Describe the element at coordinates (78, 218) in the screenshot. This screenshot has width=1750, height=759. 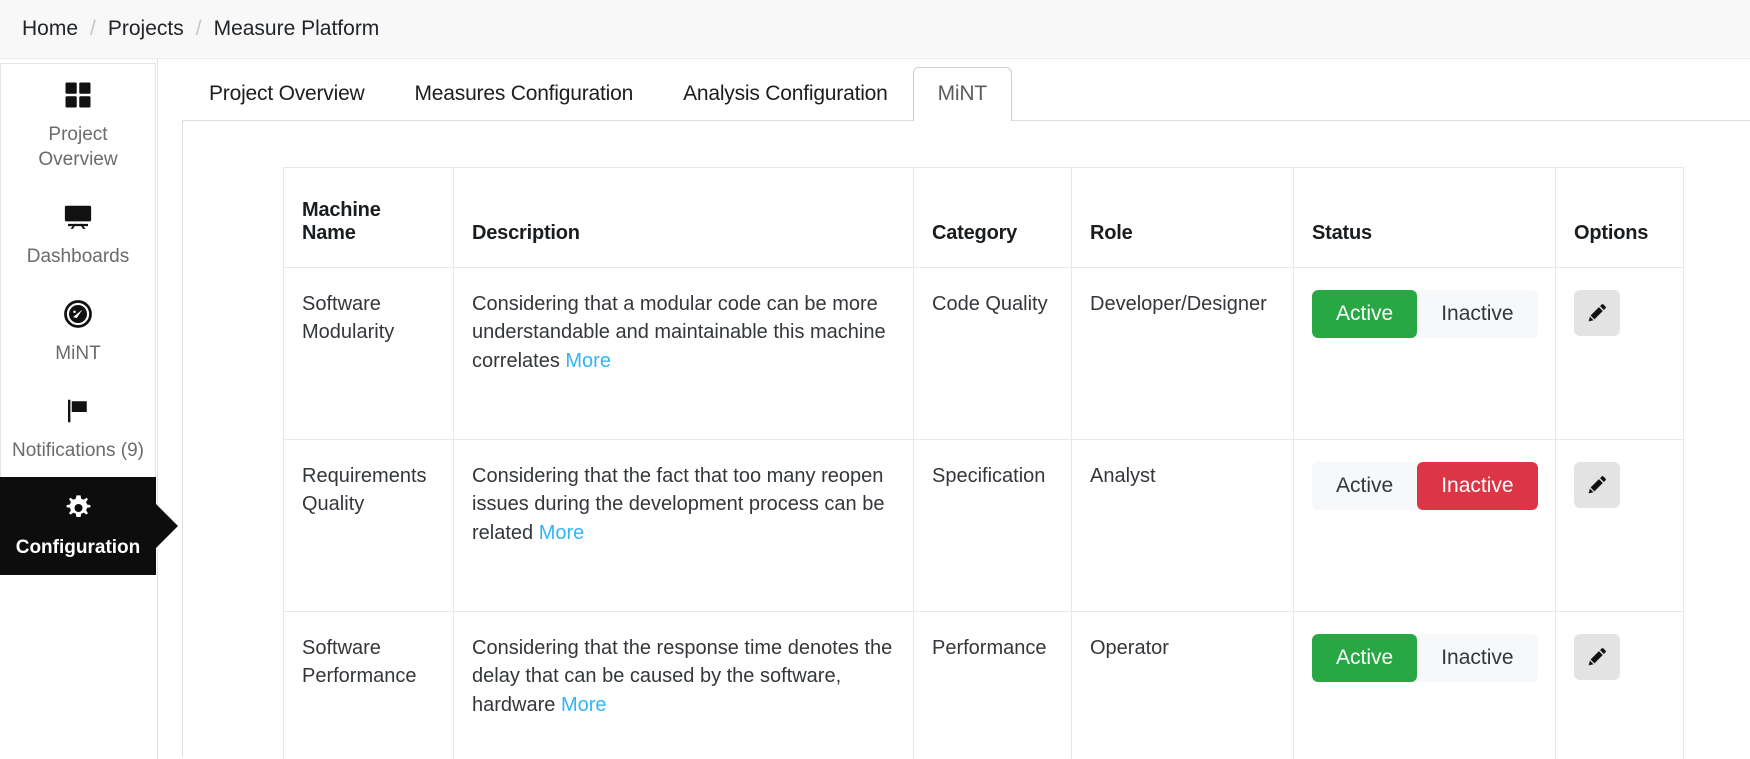
I see `monitor-icon` at that location.